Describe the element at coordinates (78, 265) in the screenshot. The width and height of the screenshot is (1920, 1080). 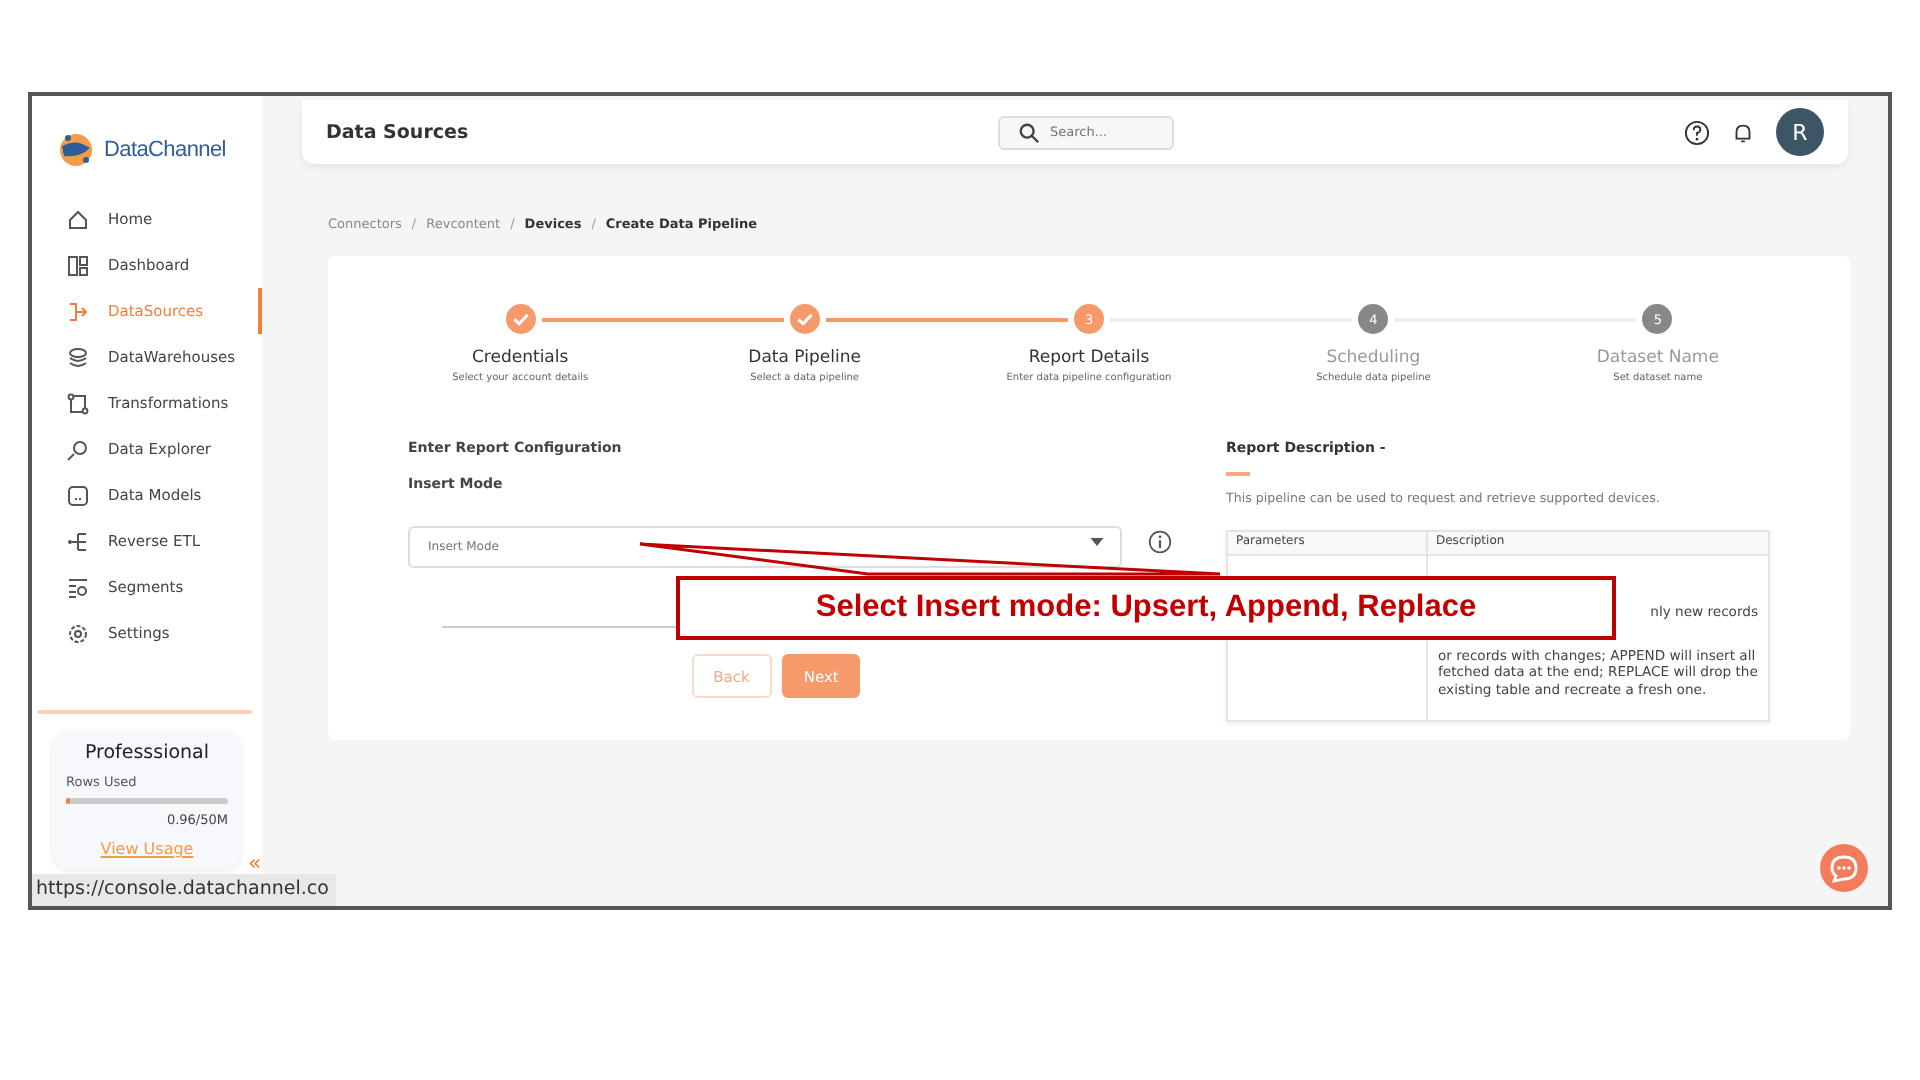
I see `dashboard-icon` at that location.